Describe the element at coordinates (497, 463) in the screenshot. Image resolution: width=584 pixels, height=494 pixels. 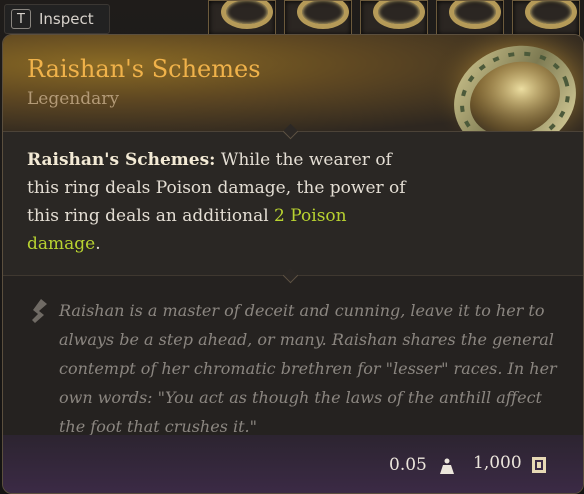
I see `item-price: 1,000` at that location.